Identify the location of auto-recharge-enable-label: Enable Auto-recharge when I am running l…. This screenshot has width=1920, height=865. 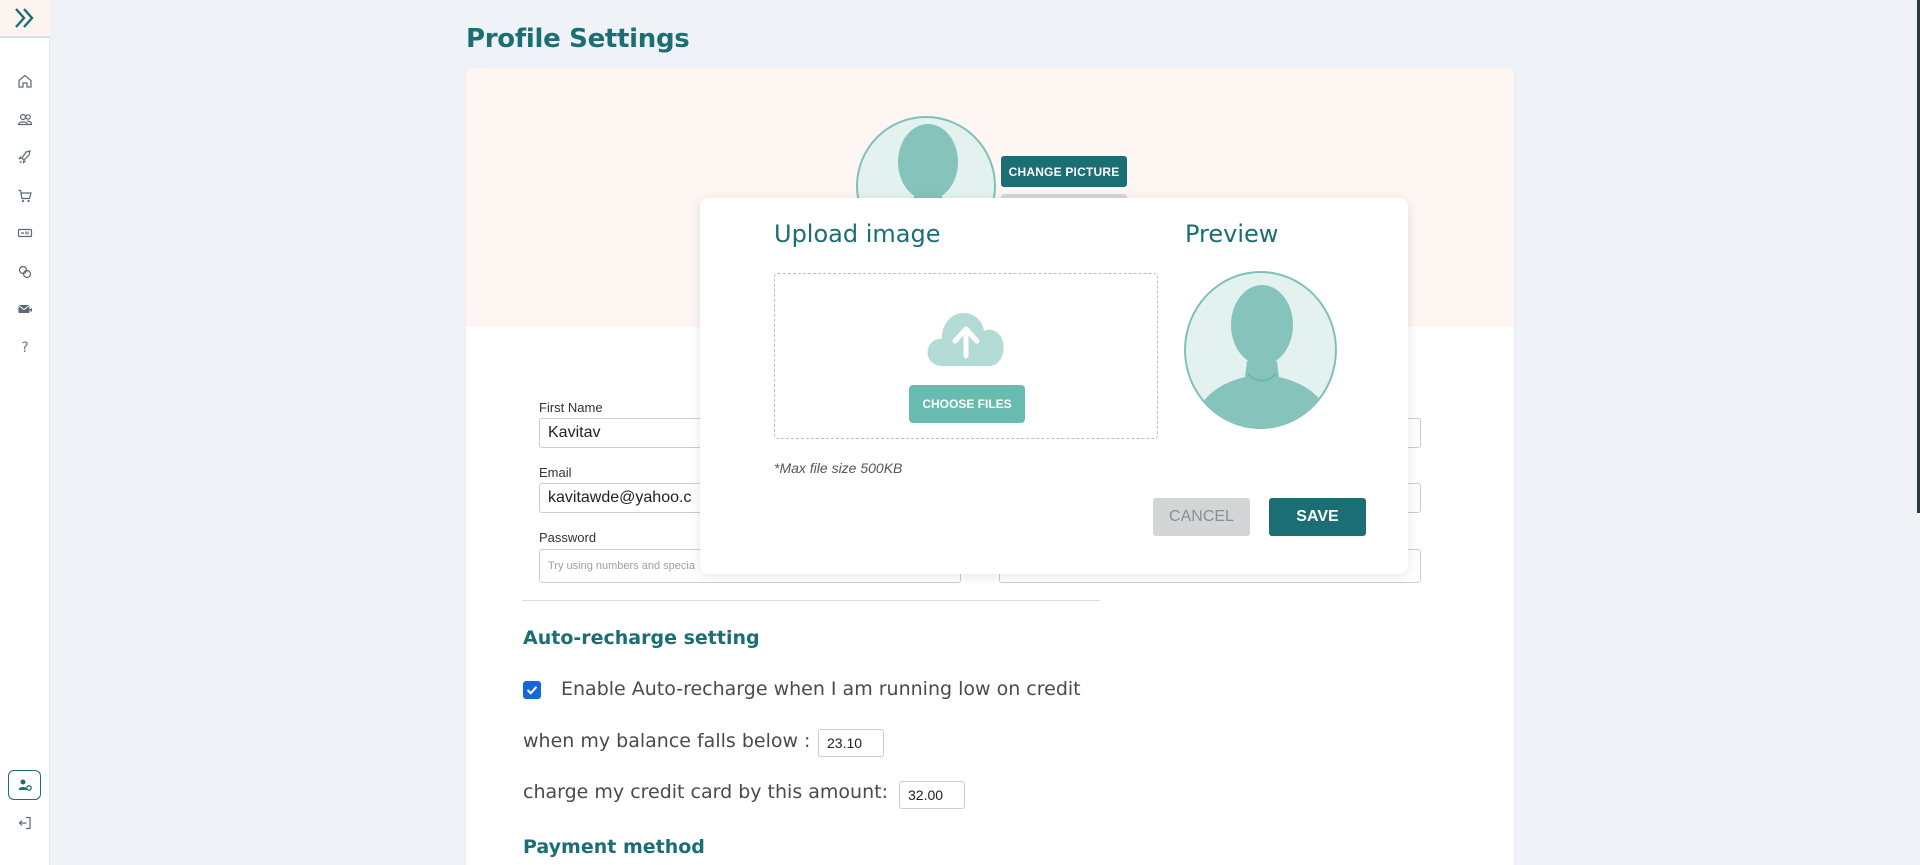
(821, 689).